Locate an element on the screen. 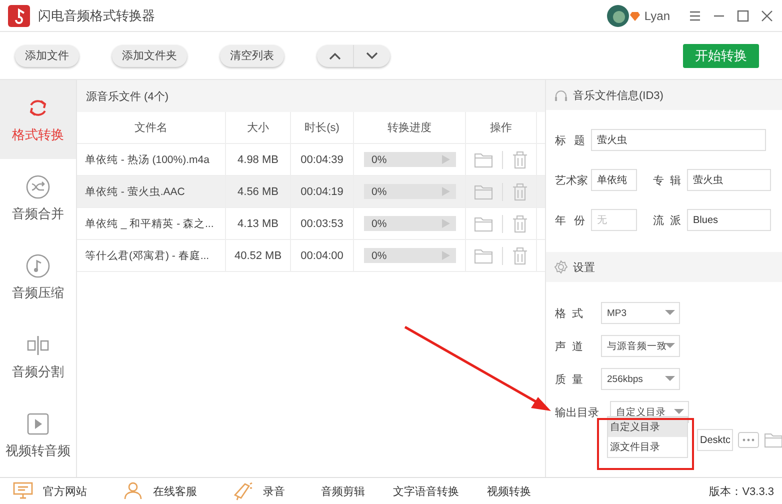 This screenshot has width=782, height=504. column-header: 转换进度 is located at coordinates (410, 127).